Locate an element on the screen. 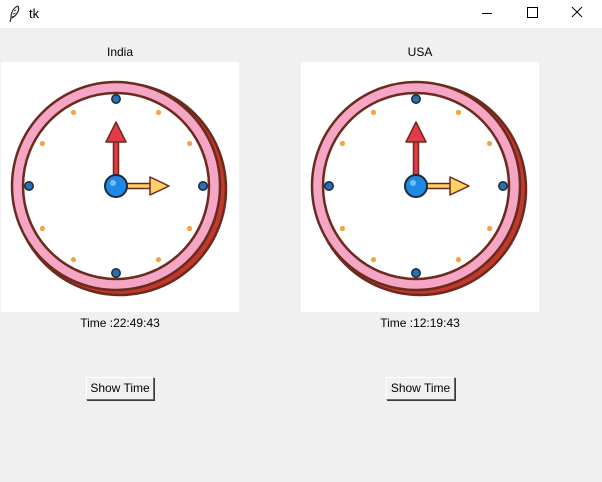 This screenshot has height=482, width=602. region-label-usa: USA is located at coordinates (420, 52).